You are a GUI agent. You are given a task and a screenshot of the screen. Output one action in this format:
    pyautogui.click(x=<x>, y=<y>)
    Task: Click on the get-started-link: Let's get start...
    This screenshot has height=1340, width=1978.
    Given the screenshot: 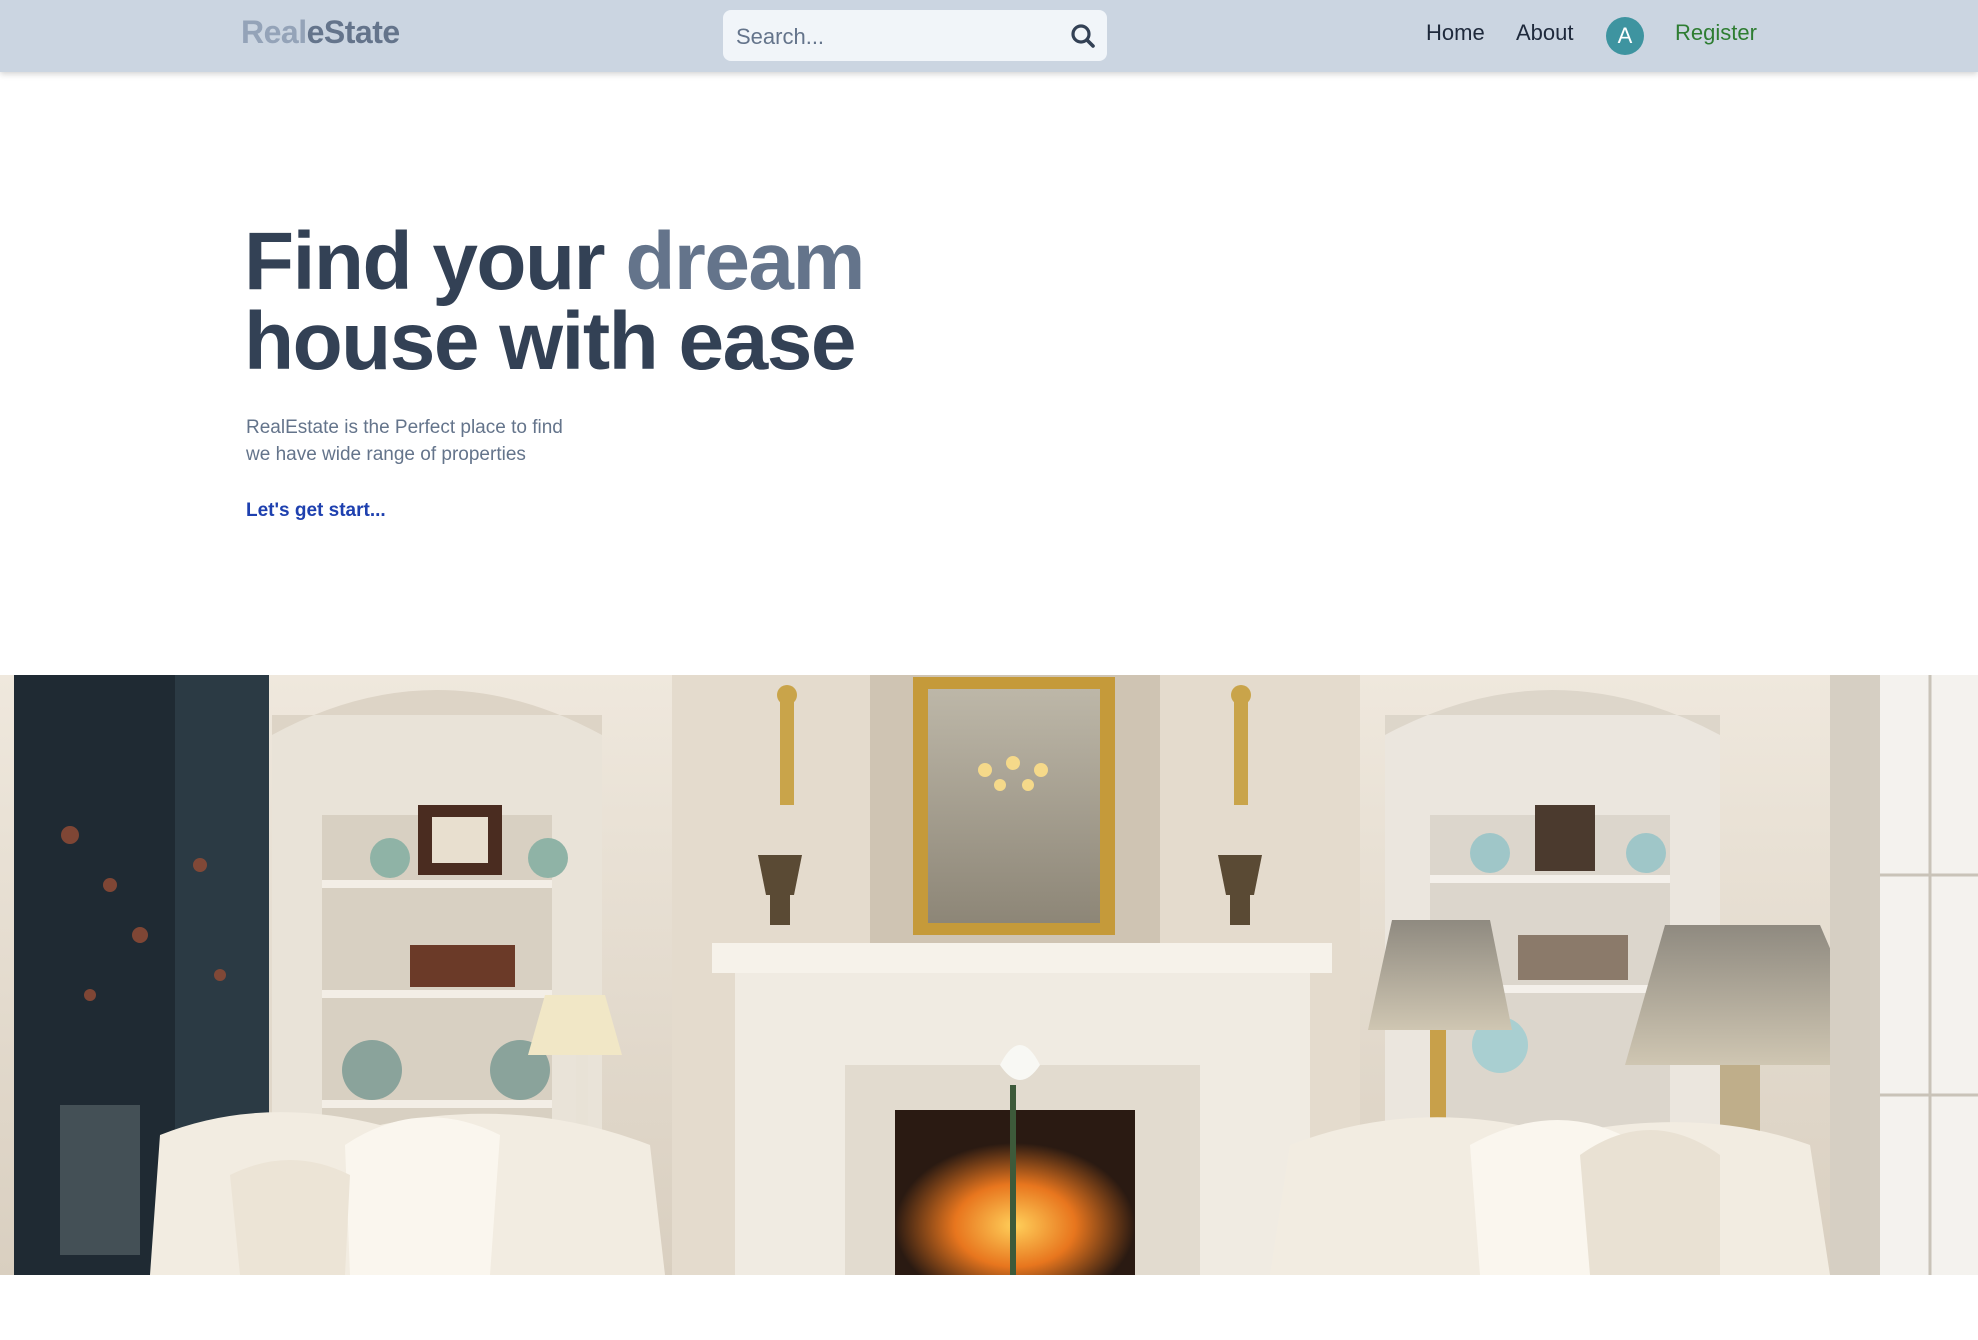 What is the action you would take?
    pyautogui.click(x=316, y=511)
    